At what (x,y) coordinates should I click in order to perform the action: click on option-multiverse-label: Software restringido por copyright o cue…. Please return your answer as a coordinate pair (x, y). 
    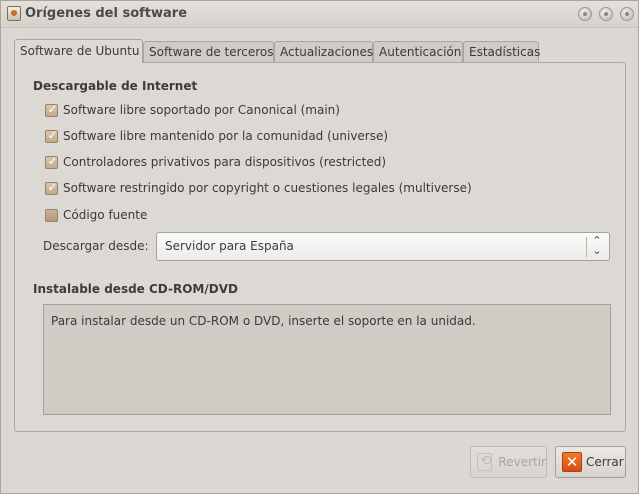
    Looking at the image, I should click on (267, 188).